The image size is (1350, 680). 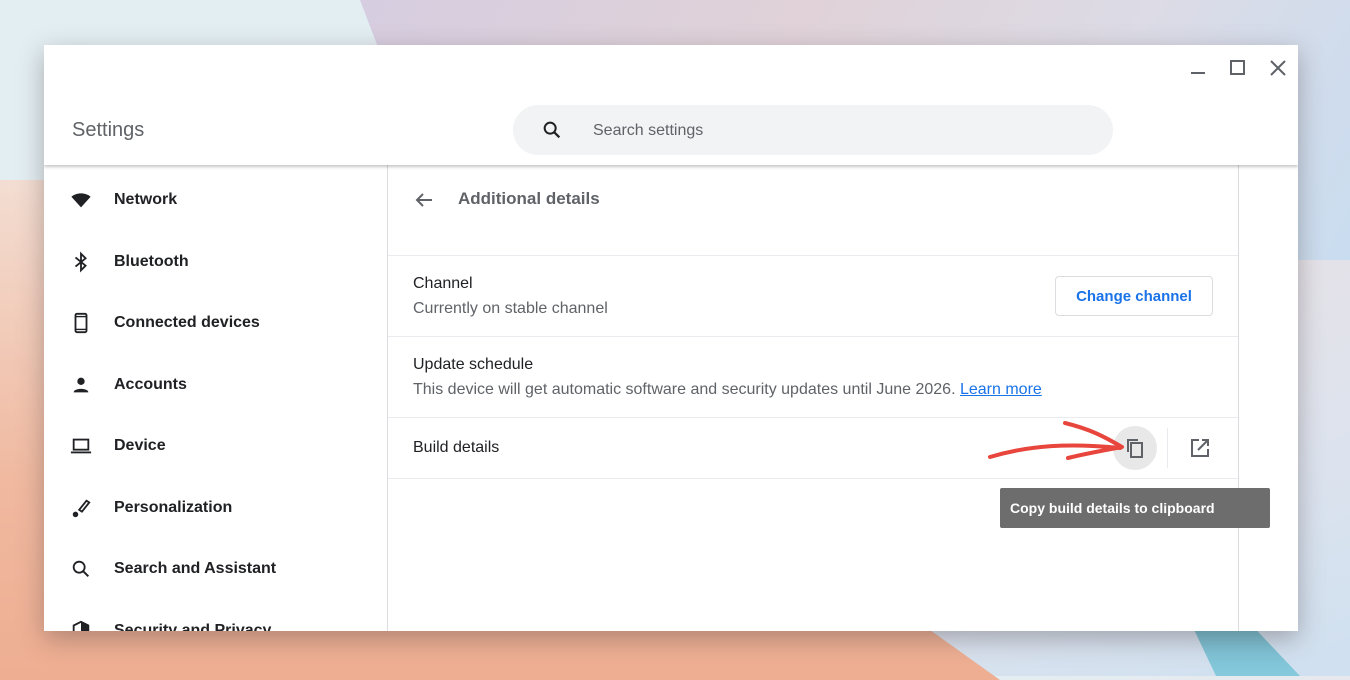 I want to click on open-build-details-button, so click(x=1200, y=448).